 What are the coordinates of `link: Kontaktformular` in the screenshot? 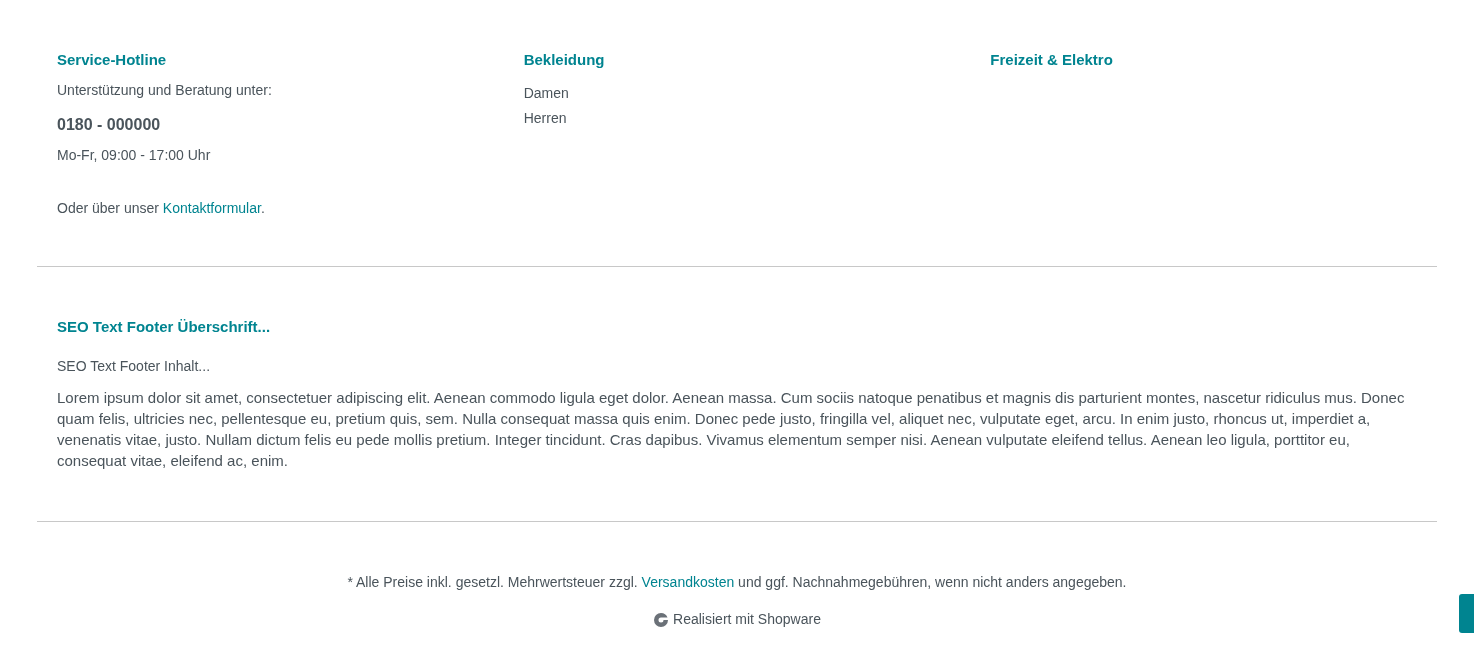 It's located at (211, 208).